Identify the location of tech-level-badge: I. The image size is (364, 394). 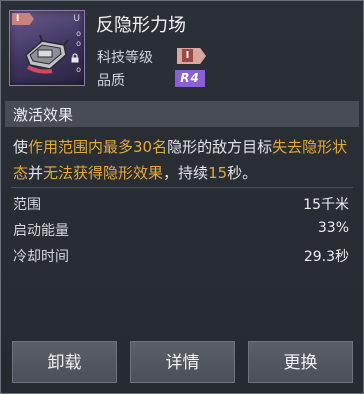
(191, 56).